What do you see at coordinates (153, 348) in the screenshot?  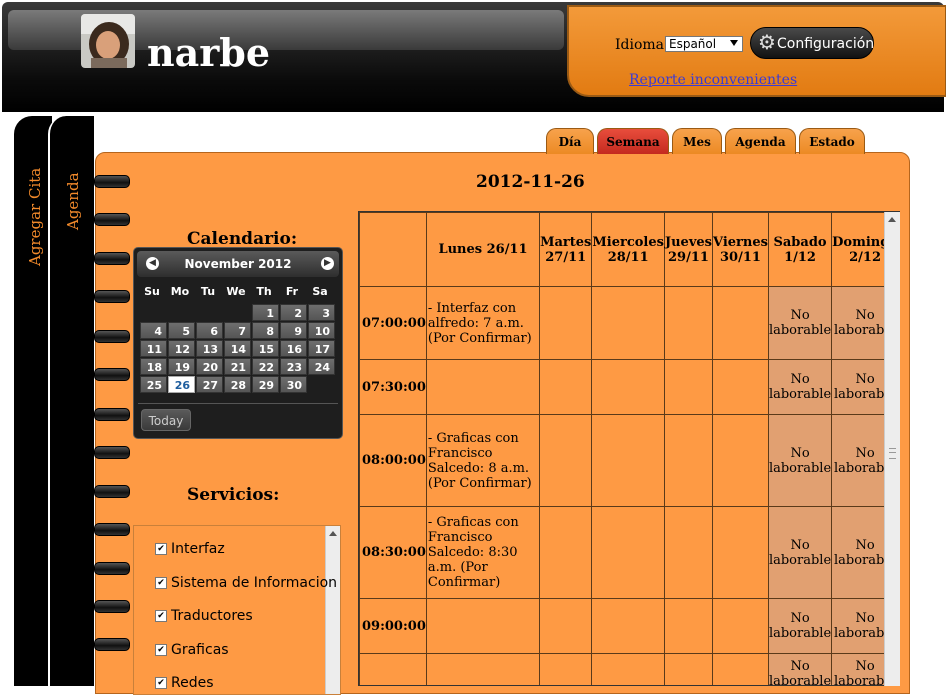 I see `calendar-day: 11` at bounding box center [153, 348].